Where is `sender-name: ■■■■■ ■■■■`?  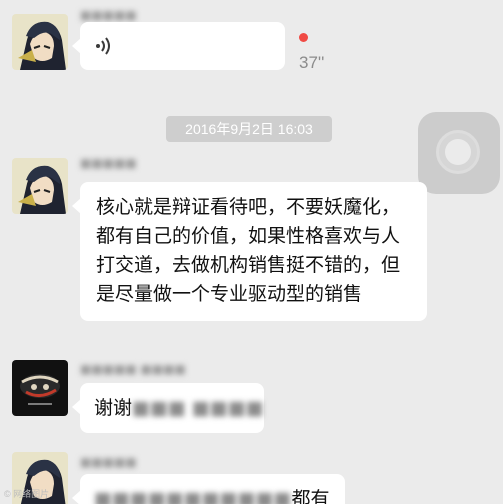 sender-name: ■■■■■ ■■■■ is located at coordinates (133, 369).